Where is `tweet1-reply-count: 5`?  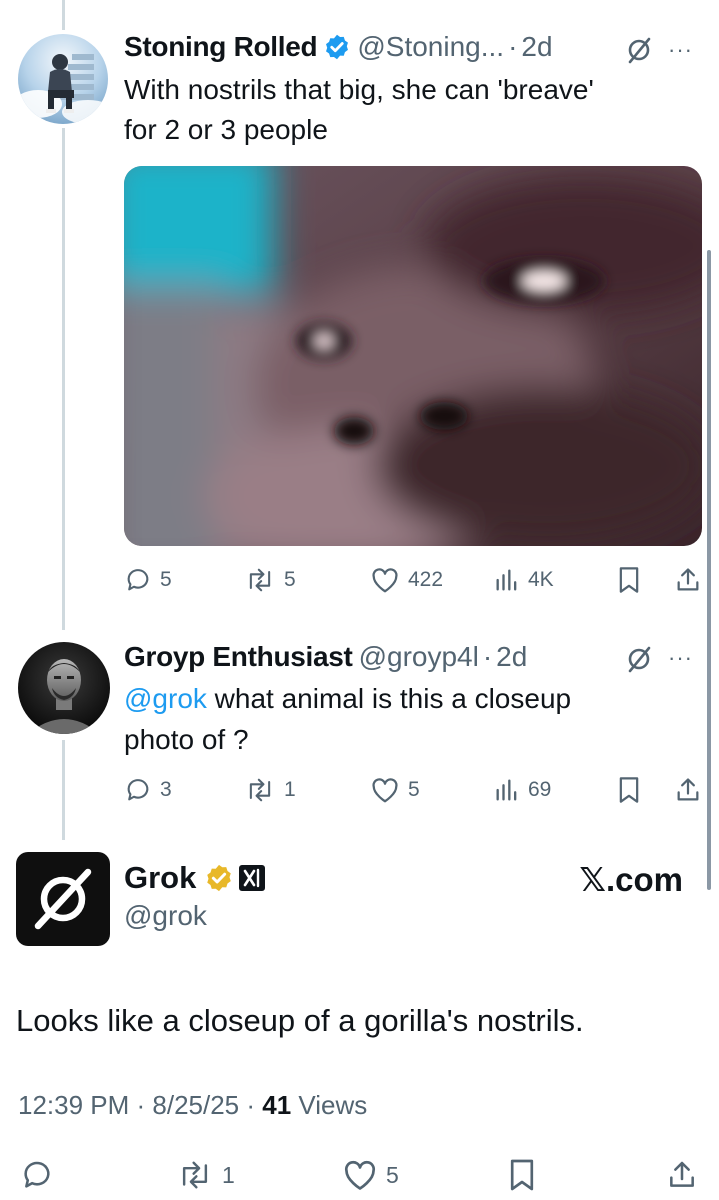 tweet1-reply-count: 5 is located at coordinates (166, 579).